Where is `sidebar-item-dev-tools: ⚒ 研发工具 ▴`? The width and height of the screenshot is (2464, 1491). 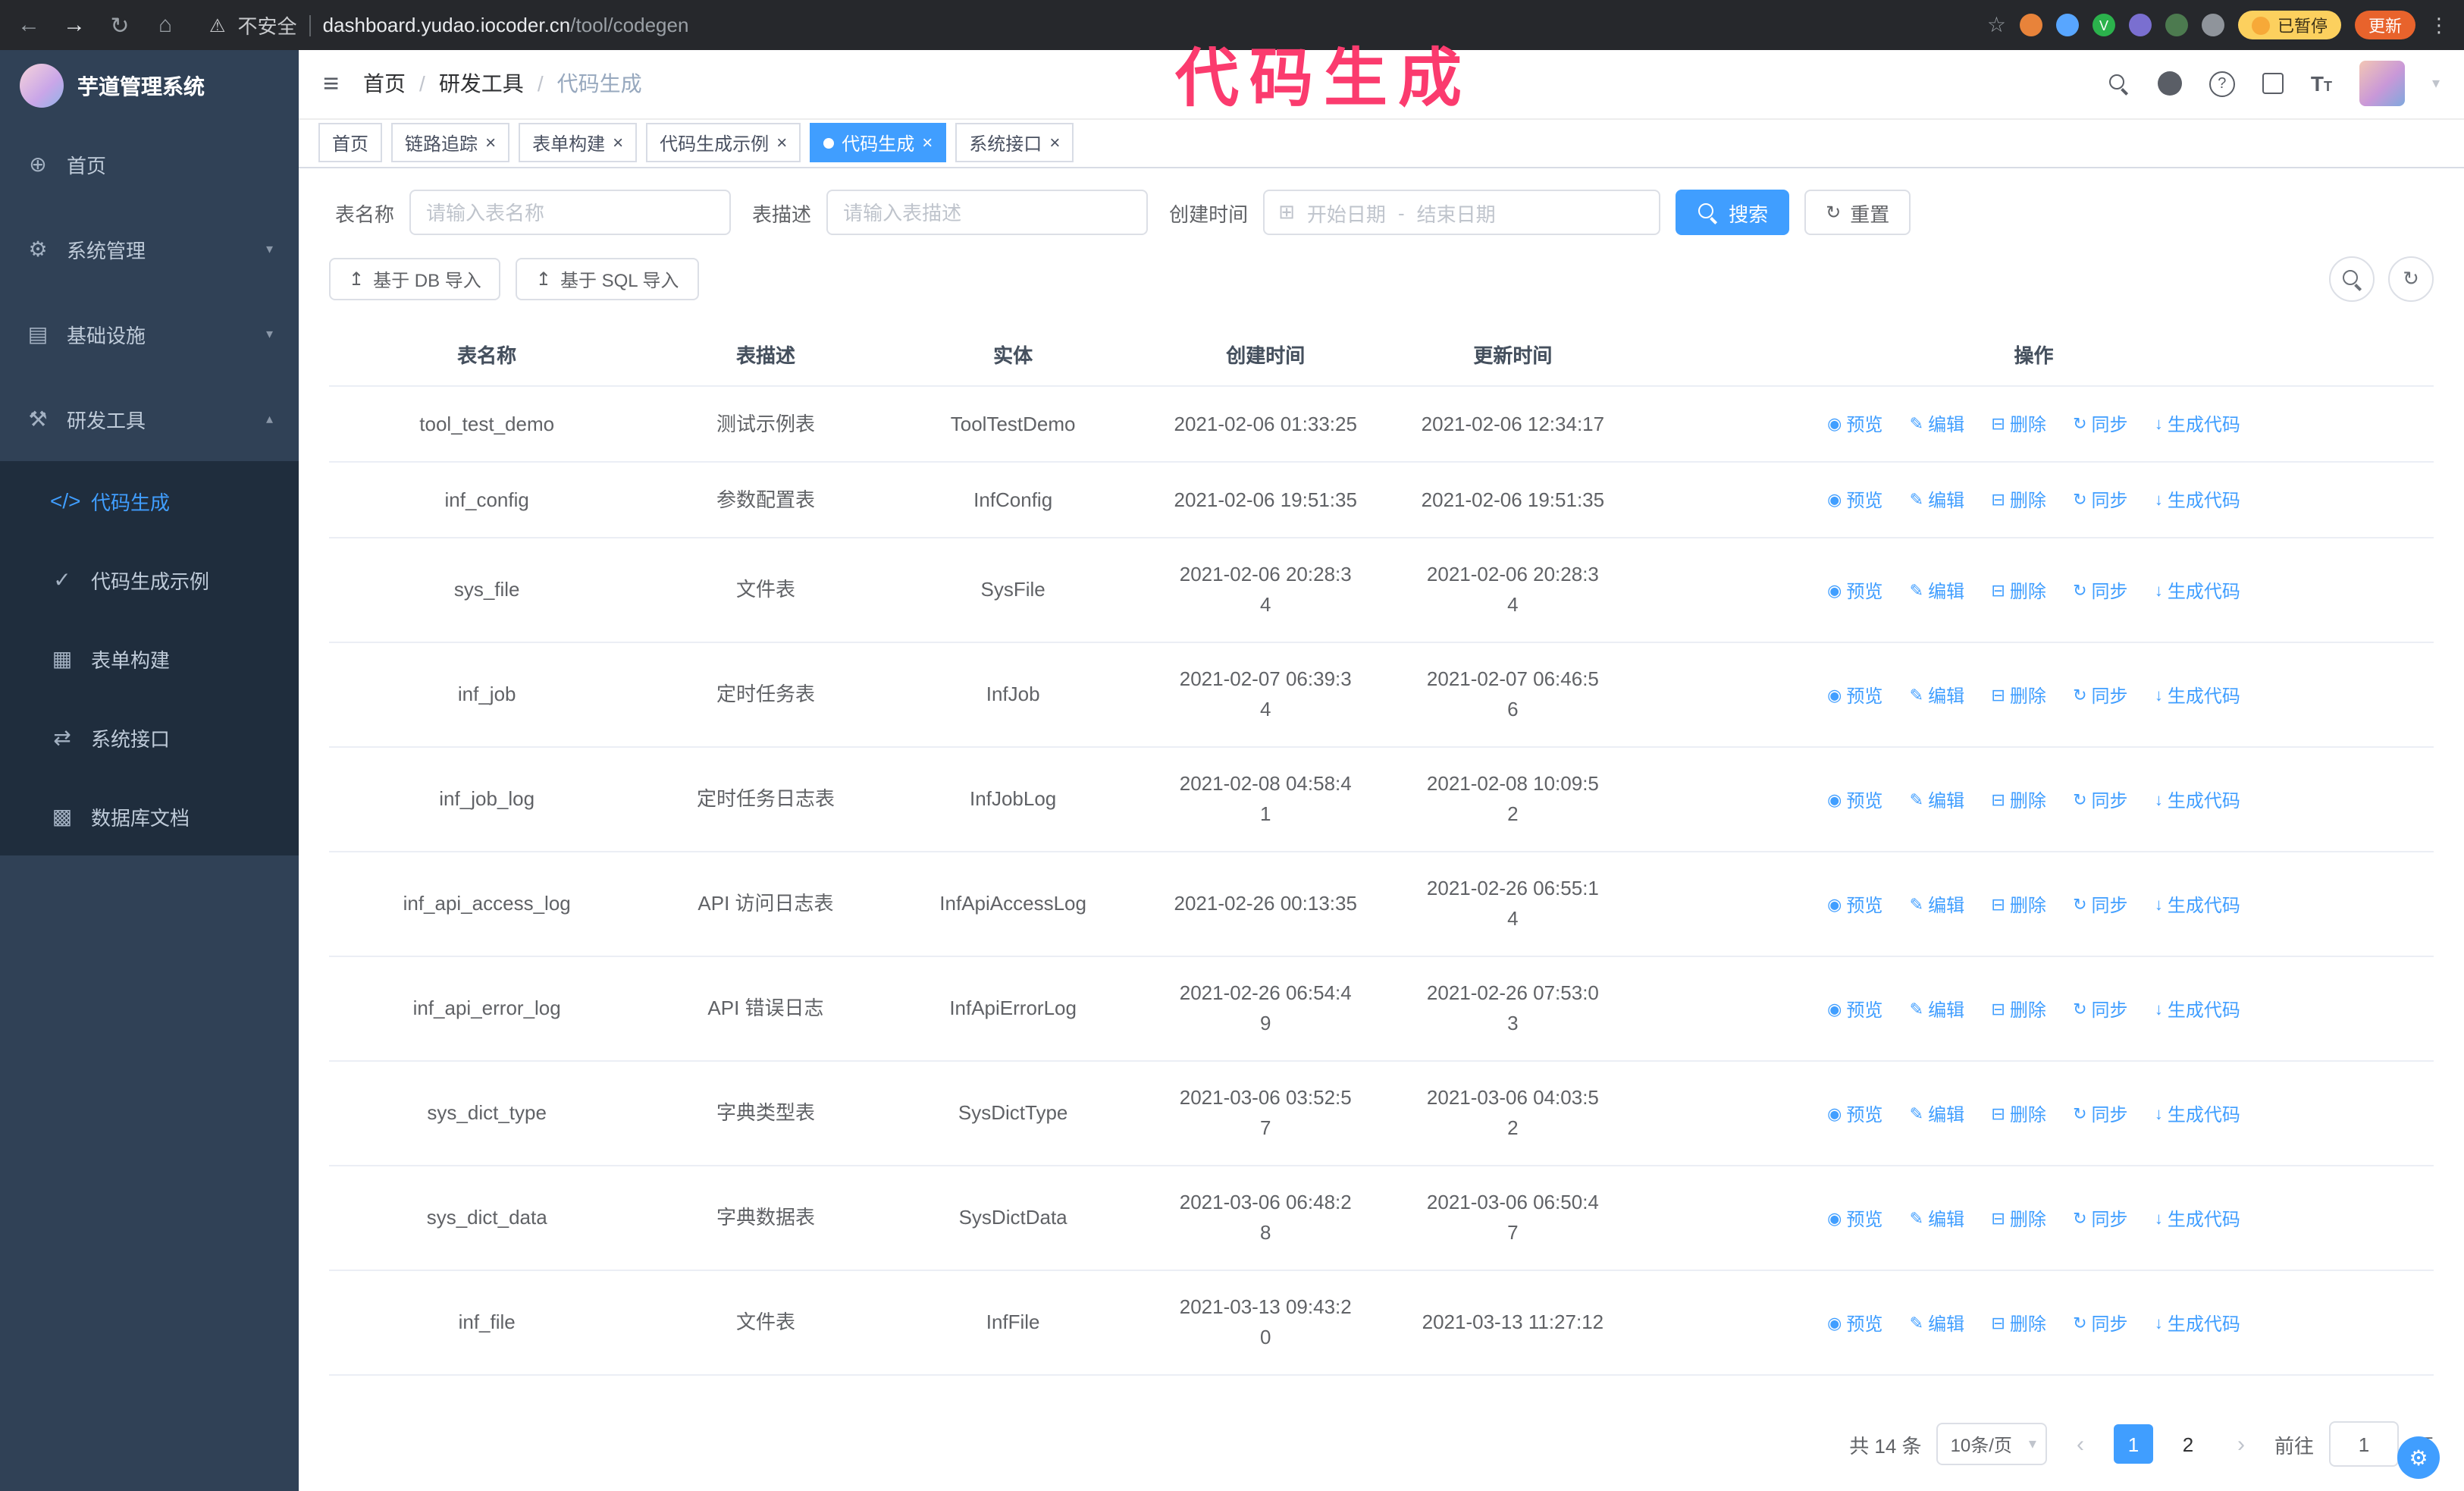 sidebar-item-dev-tools: ⚒ 研发工具 ▴ is located at coordinates (150, 418).